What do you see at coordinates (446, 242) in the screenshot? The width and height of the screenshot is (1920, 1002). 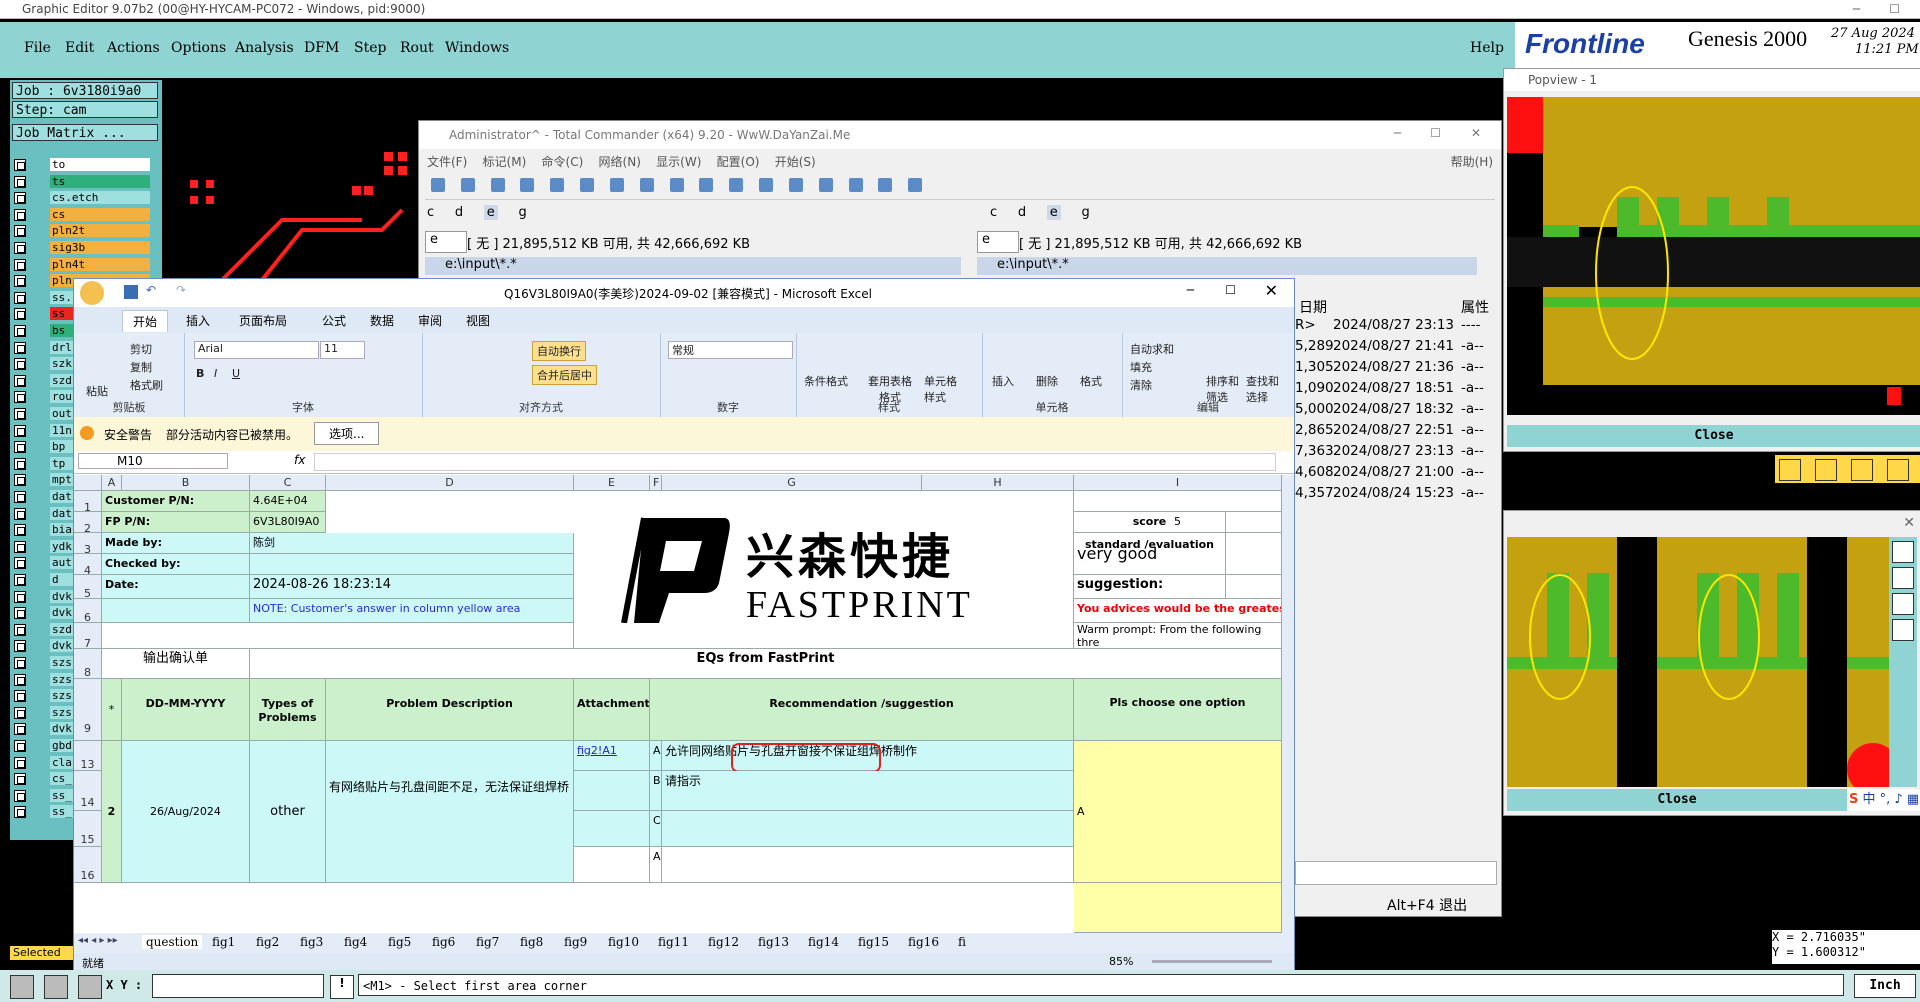 I see `tc-left-drive-select: e` at bounding box center [446, 242].